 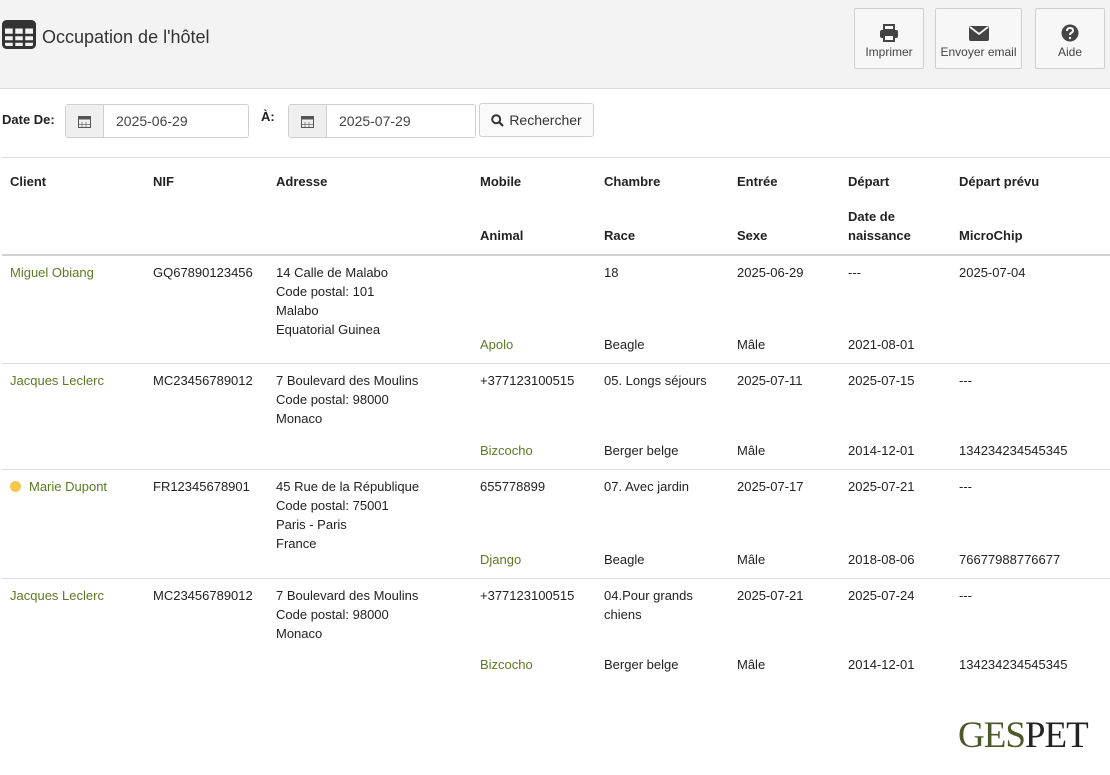 I want to click on nif-cell: GQ67890123456, so click(x=203, y=272).